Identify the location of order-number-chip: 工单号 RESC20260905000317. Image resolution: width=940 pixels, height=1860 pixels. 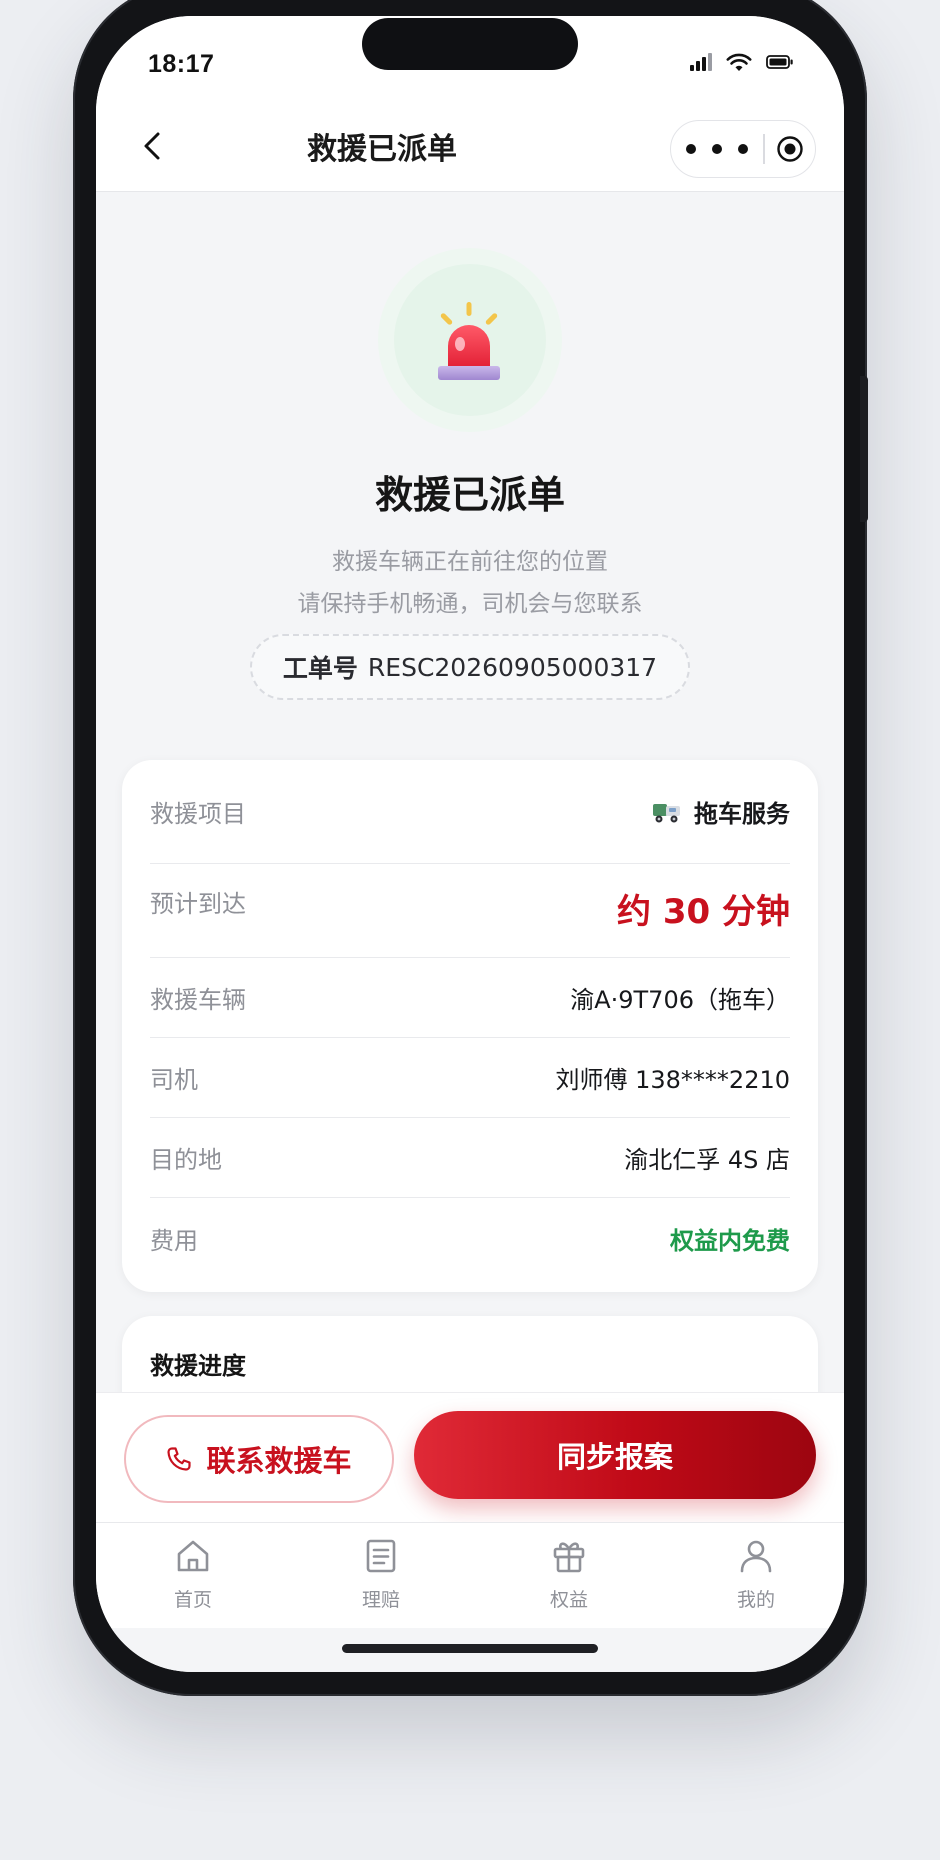
(470, 667).